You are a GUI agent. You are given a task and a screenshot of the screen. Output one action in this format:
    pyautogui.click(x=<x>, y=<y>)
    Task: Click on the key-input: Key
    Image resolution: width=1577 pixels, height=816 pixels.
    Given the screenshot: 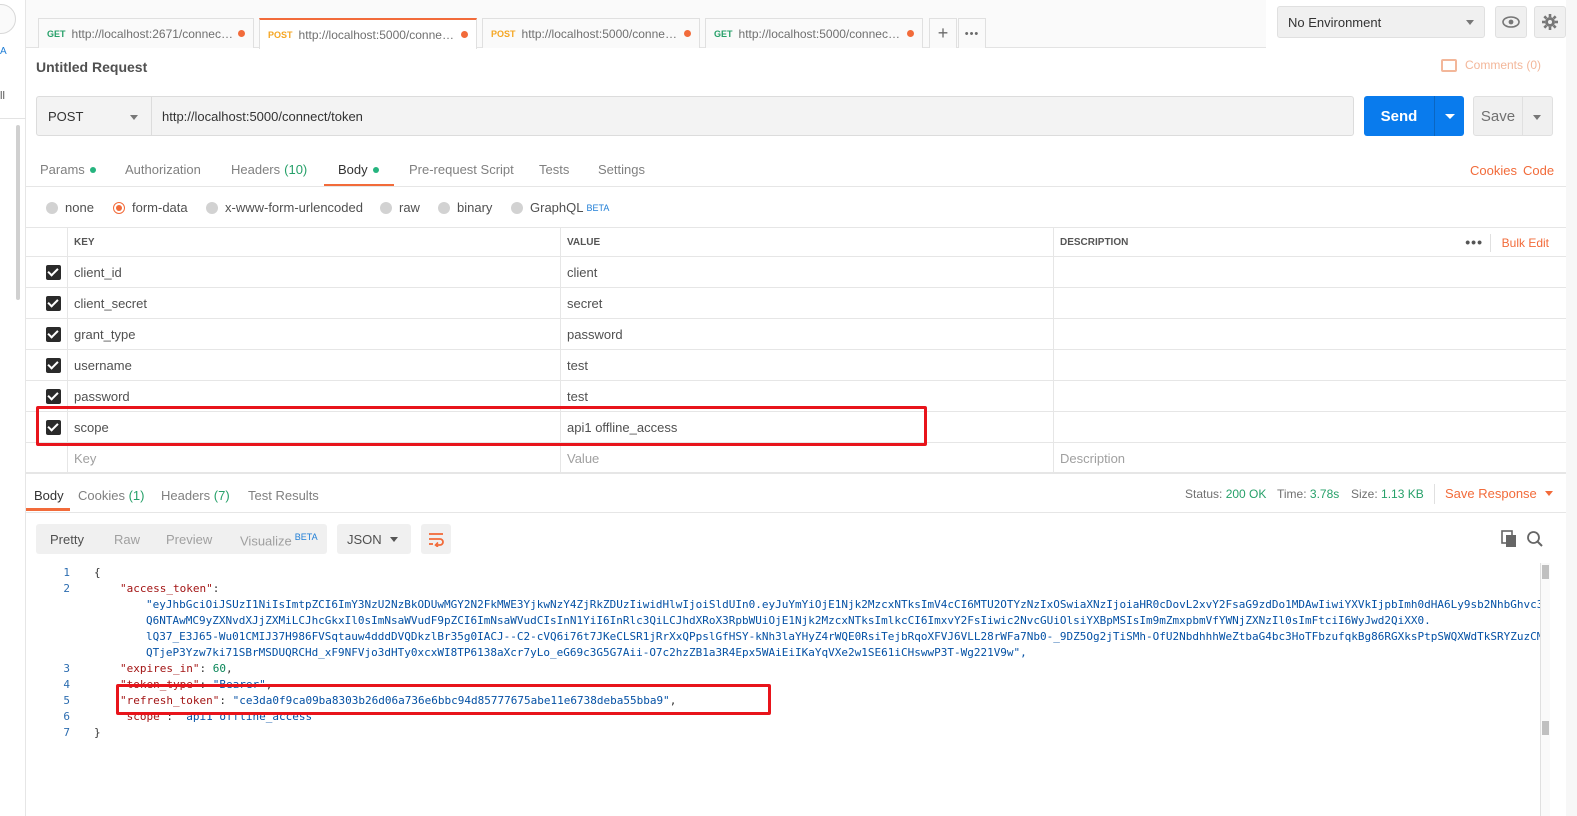 What is the action you would take?
    pyautogui.click(x=313, y=458)
    